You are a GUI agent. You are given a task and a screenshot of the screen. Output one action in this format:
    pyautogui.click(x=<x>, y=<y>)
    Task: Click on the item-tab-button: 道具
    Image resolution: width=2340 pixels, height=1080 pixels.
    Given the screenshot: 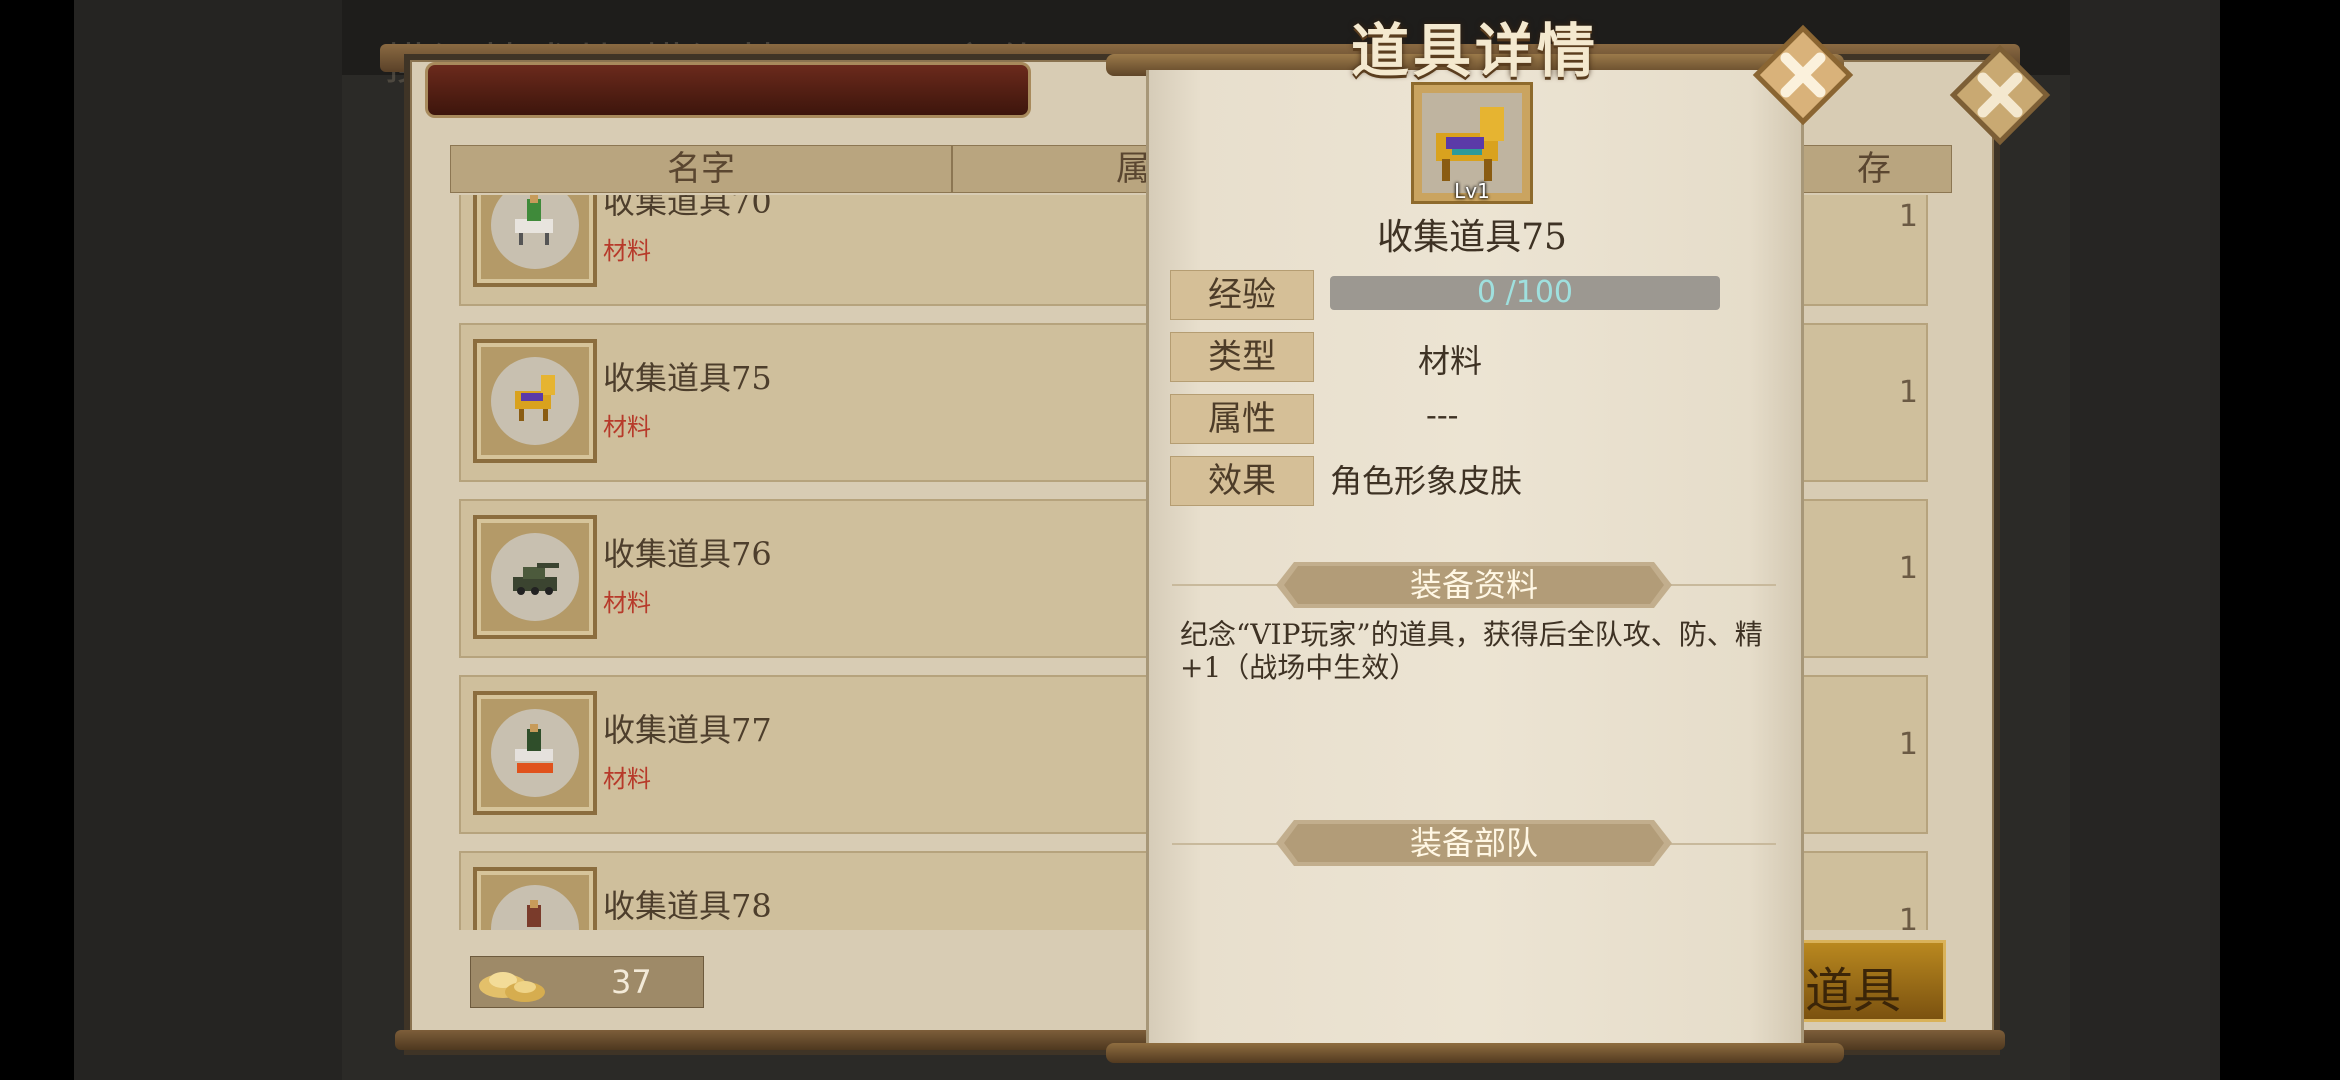 What is the action you would take?
    pyautogui.click(x=1868, y=981)
    